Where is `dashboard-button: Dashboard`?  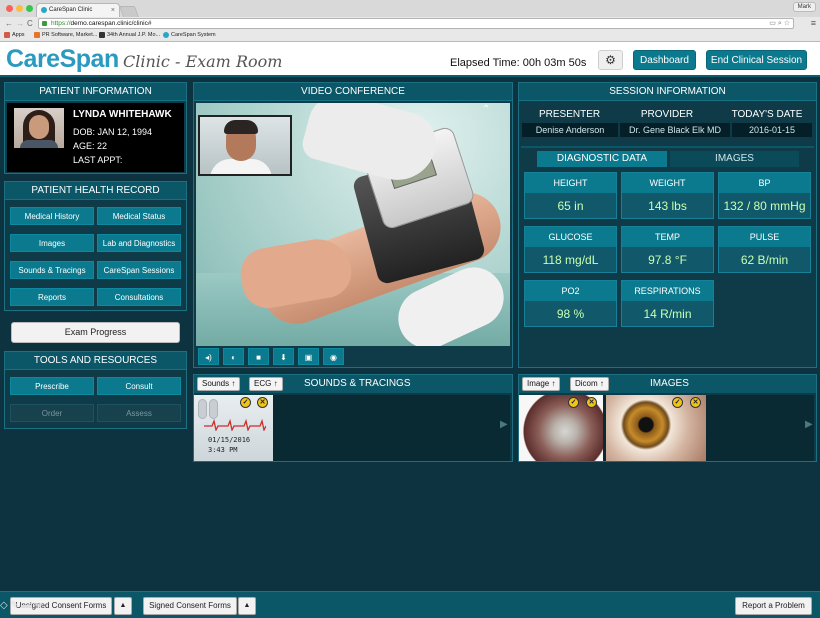
dashboard-button: Dashboard is located at coordinates (664, 60).